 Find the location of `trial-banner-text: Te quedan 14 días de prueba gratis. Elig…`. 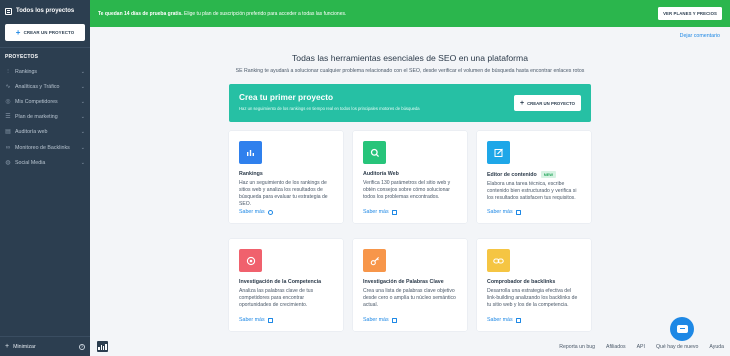

trial-banner-text: Te quedan 14 días de prueba gratis. Elig… is located at coordinates (378, 14).